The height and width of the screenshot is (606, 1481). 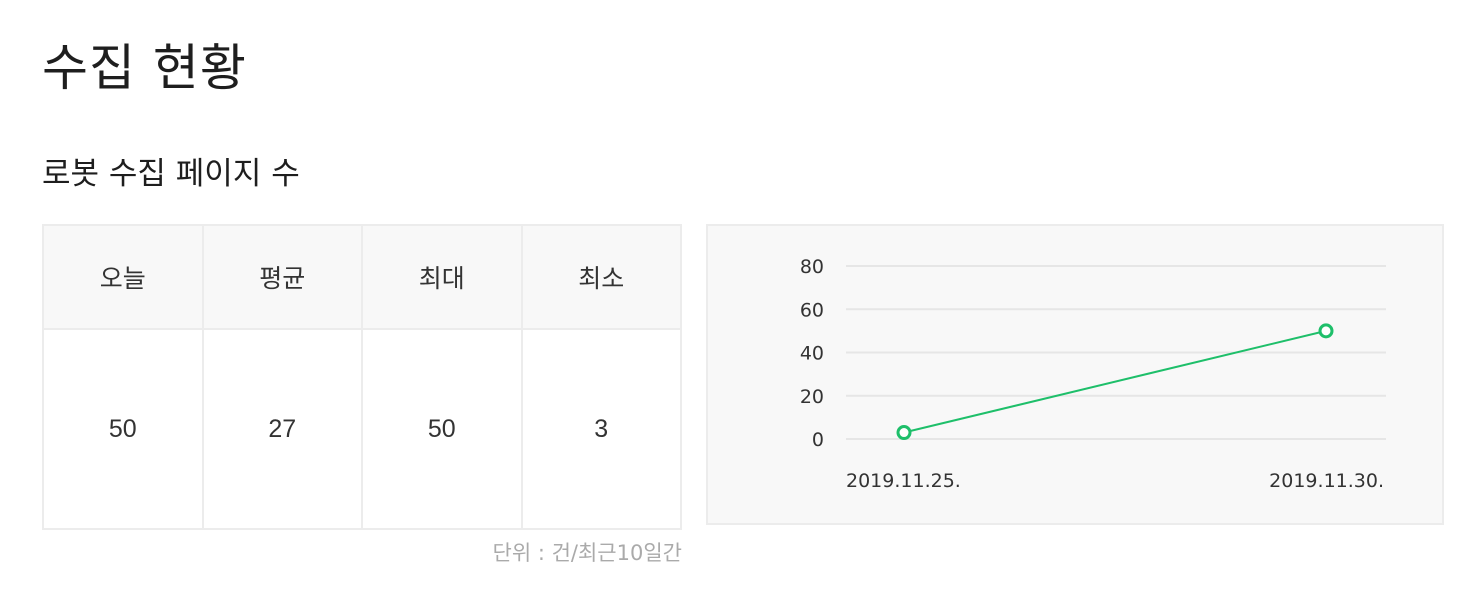 What do you see at coordinates (587, 553) in the screenshot?
I see `unit-note: 단위 : 건/최근10일간` at bounding box center [587, 553].